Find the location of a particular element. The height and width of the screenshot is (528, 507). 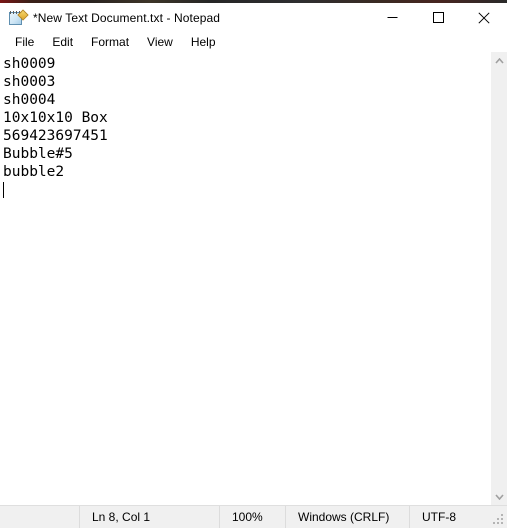

text-line: sh0004 is located at coordinates (29, 100).